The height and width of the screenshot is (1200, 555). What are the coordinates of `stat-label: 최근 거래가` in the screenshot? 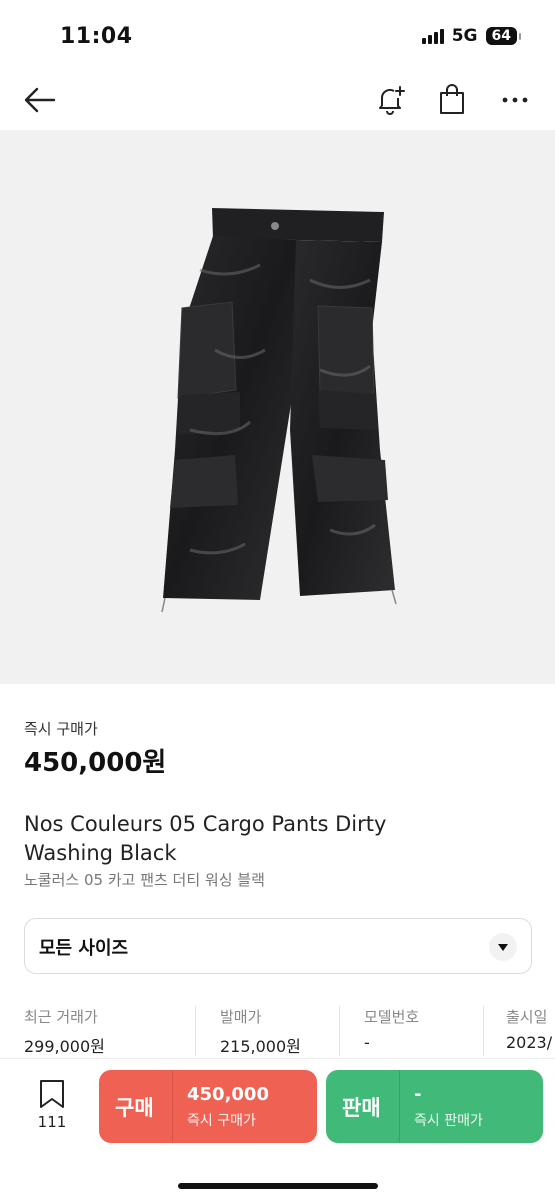 It's located at (61, 1017).